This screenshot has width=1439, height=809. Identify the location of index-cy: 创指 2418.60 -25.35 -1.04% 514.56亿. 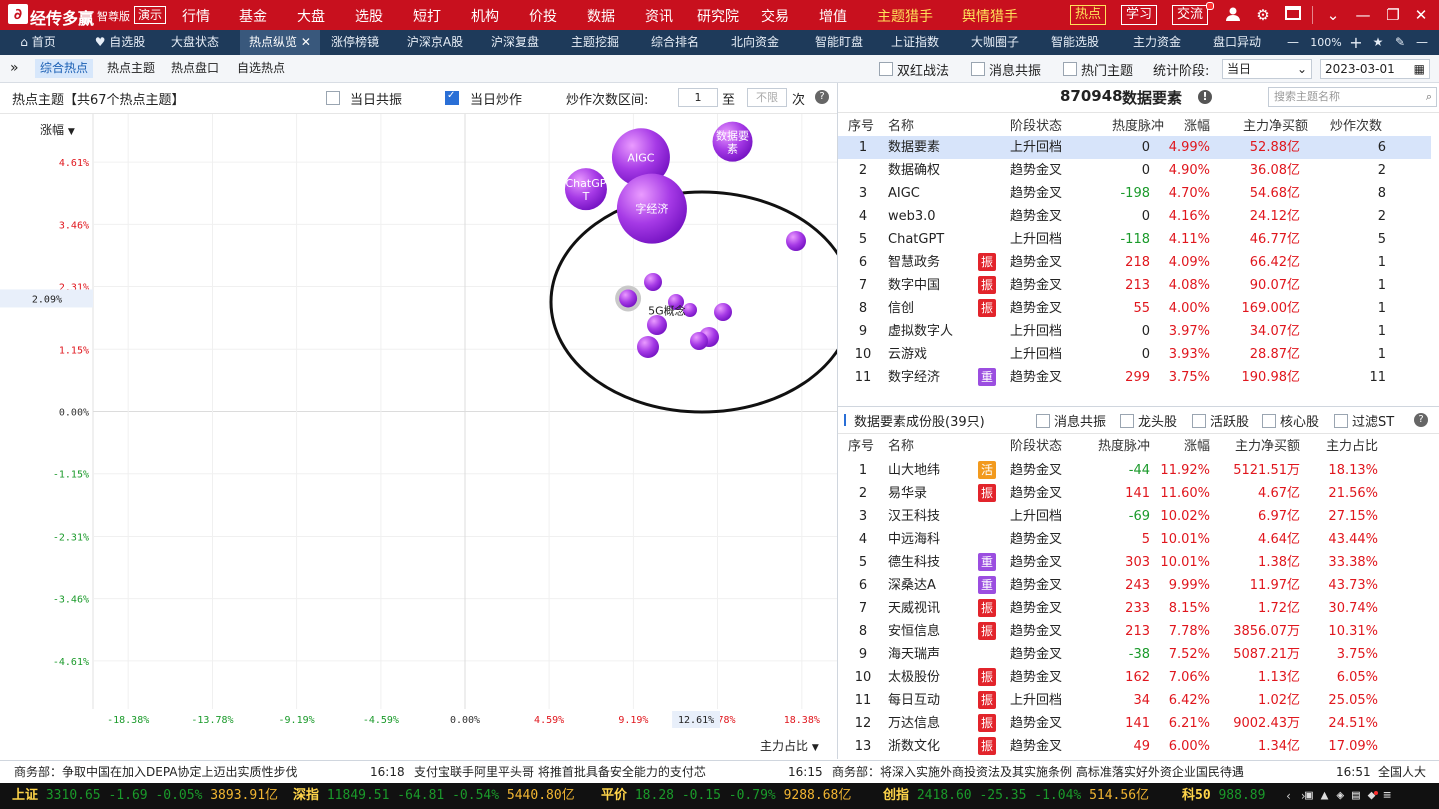
(1016, 796).